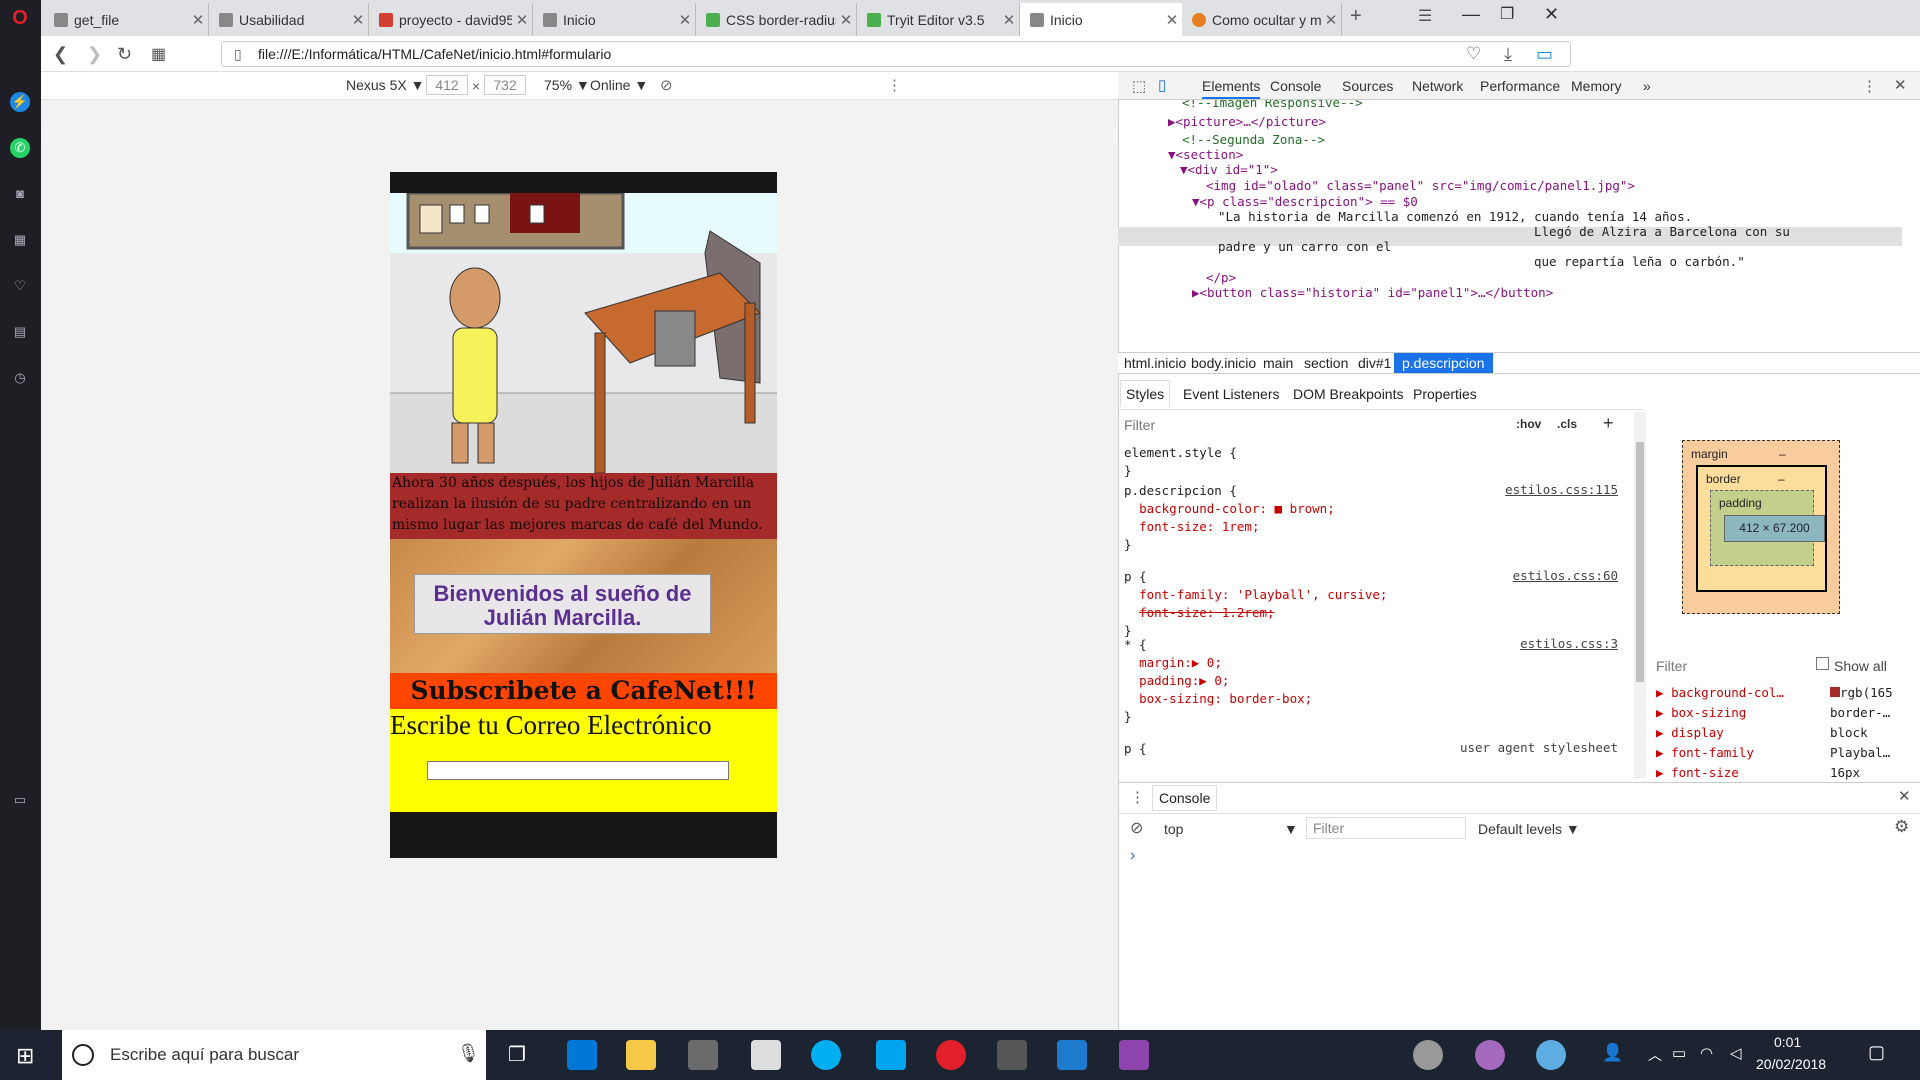 The image size is (1920, 1080). What do you see at coordinates (94, 54) in the screenshot?
I see `forward-icon: ❯` at bounding box center [94, 54].